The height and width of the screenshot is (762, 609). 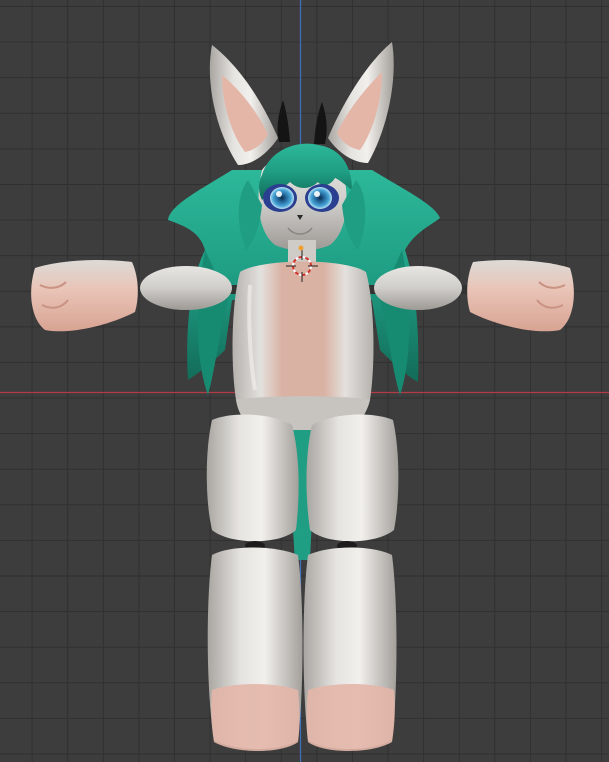 What do you see at coordinates (418, 288) in the screenshot?
I see `upper-arm-right` at bounding box center [418, 288].